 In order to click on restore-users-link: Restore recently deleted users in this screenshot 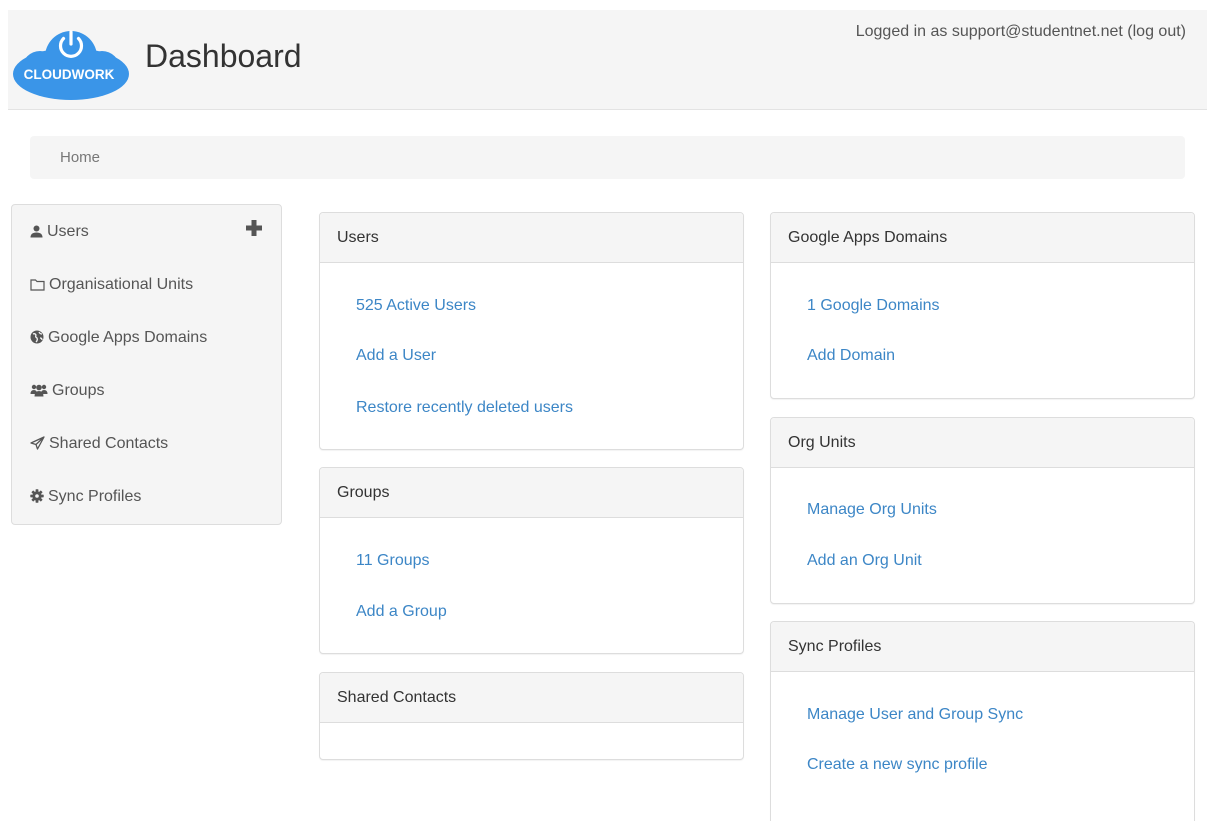, I will do `click(464, 408)`.